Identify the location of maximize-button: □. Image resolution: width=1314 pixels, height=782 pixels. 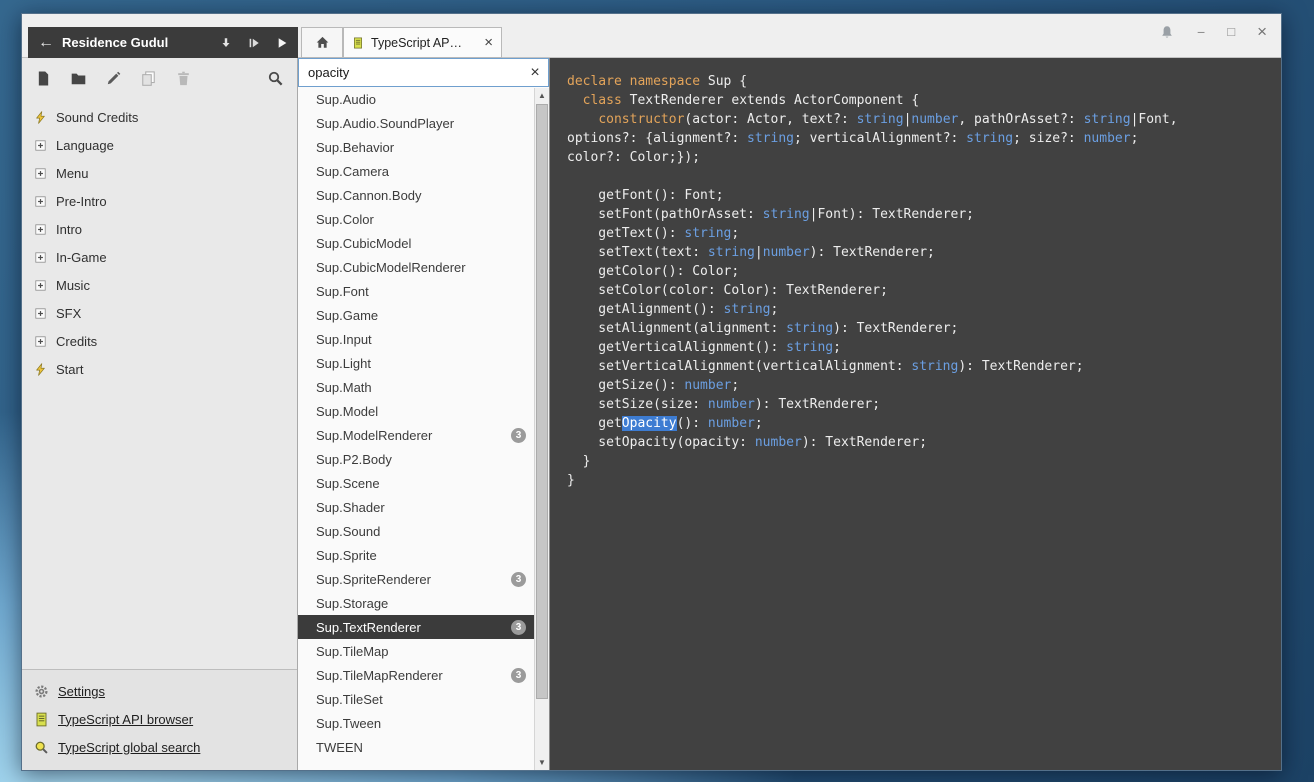
(1231, 32).